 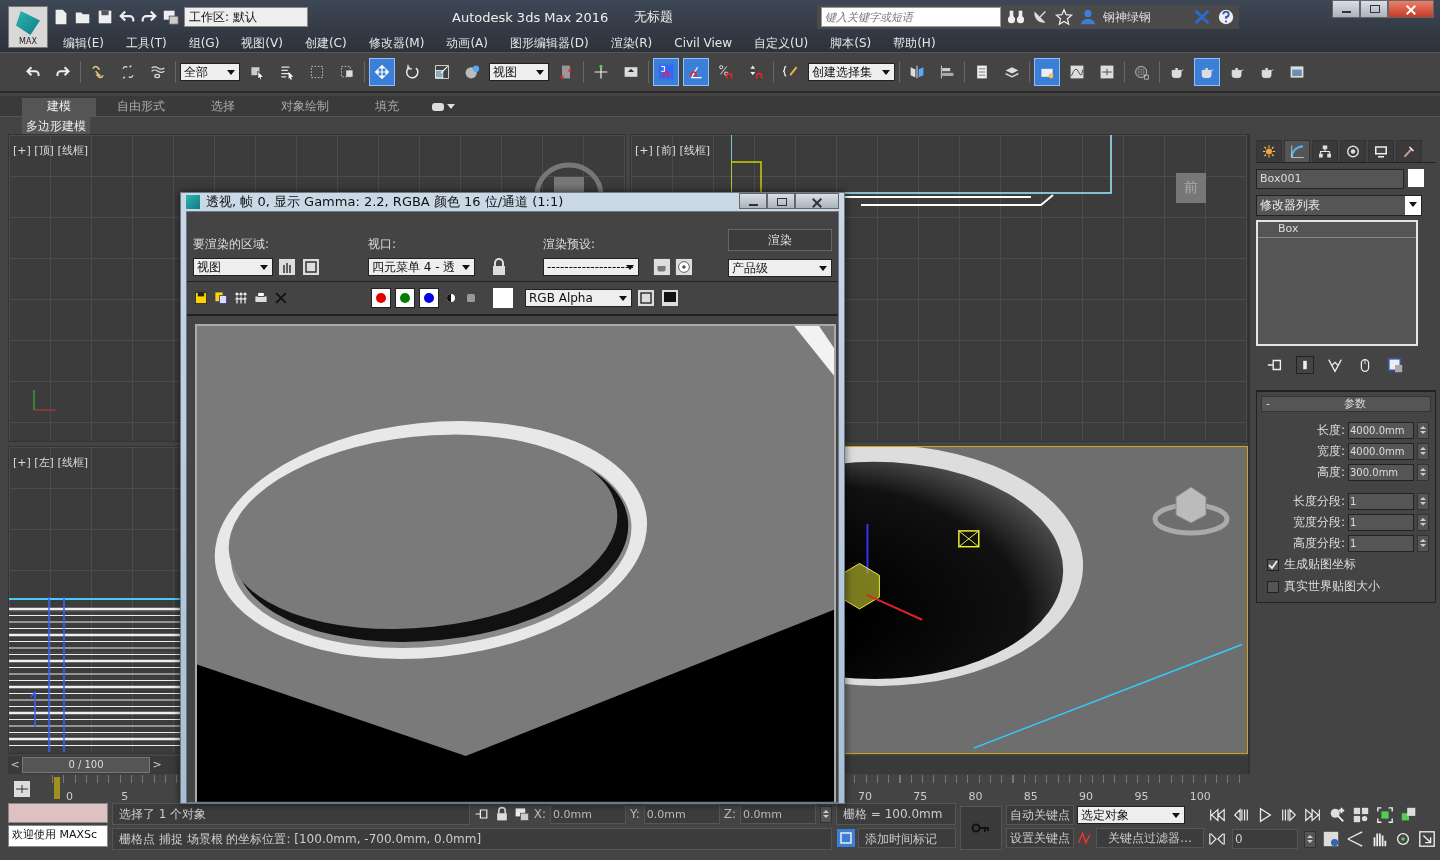 What do you see at coordinates (521, 814) in the screenshot?
I see `window-icon` at bounding box center [521, 814].